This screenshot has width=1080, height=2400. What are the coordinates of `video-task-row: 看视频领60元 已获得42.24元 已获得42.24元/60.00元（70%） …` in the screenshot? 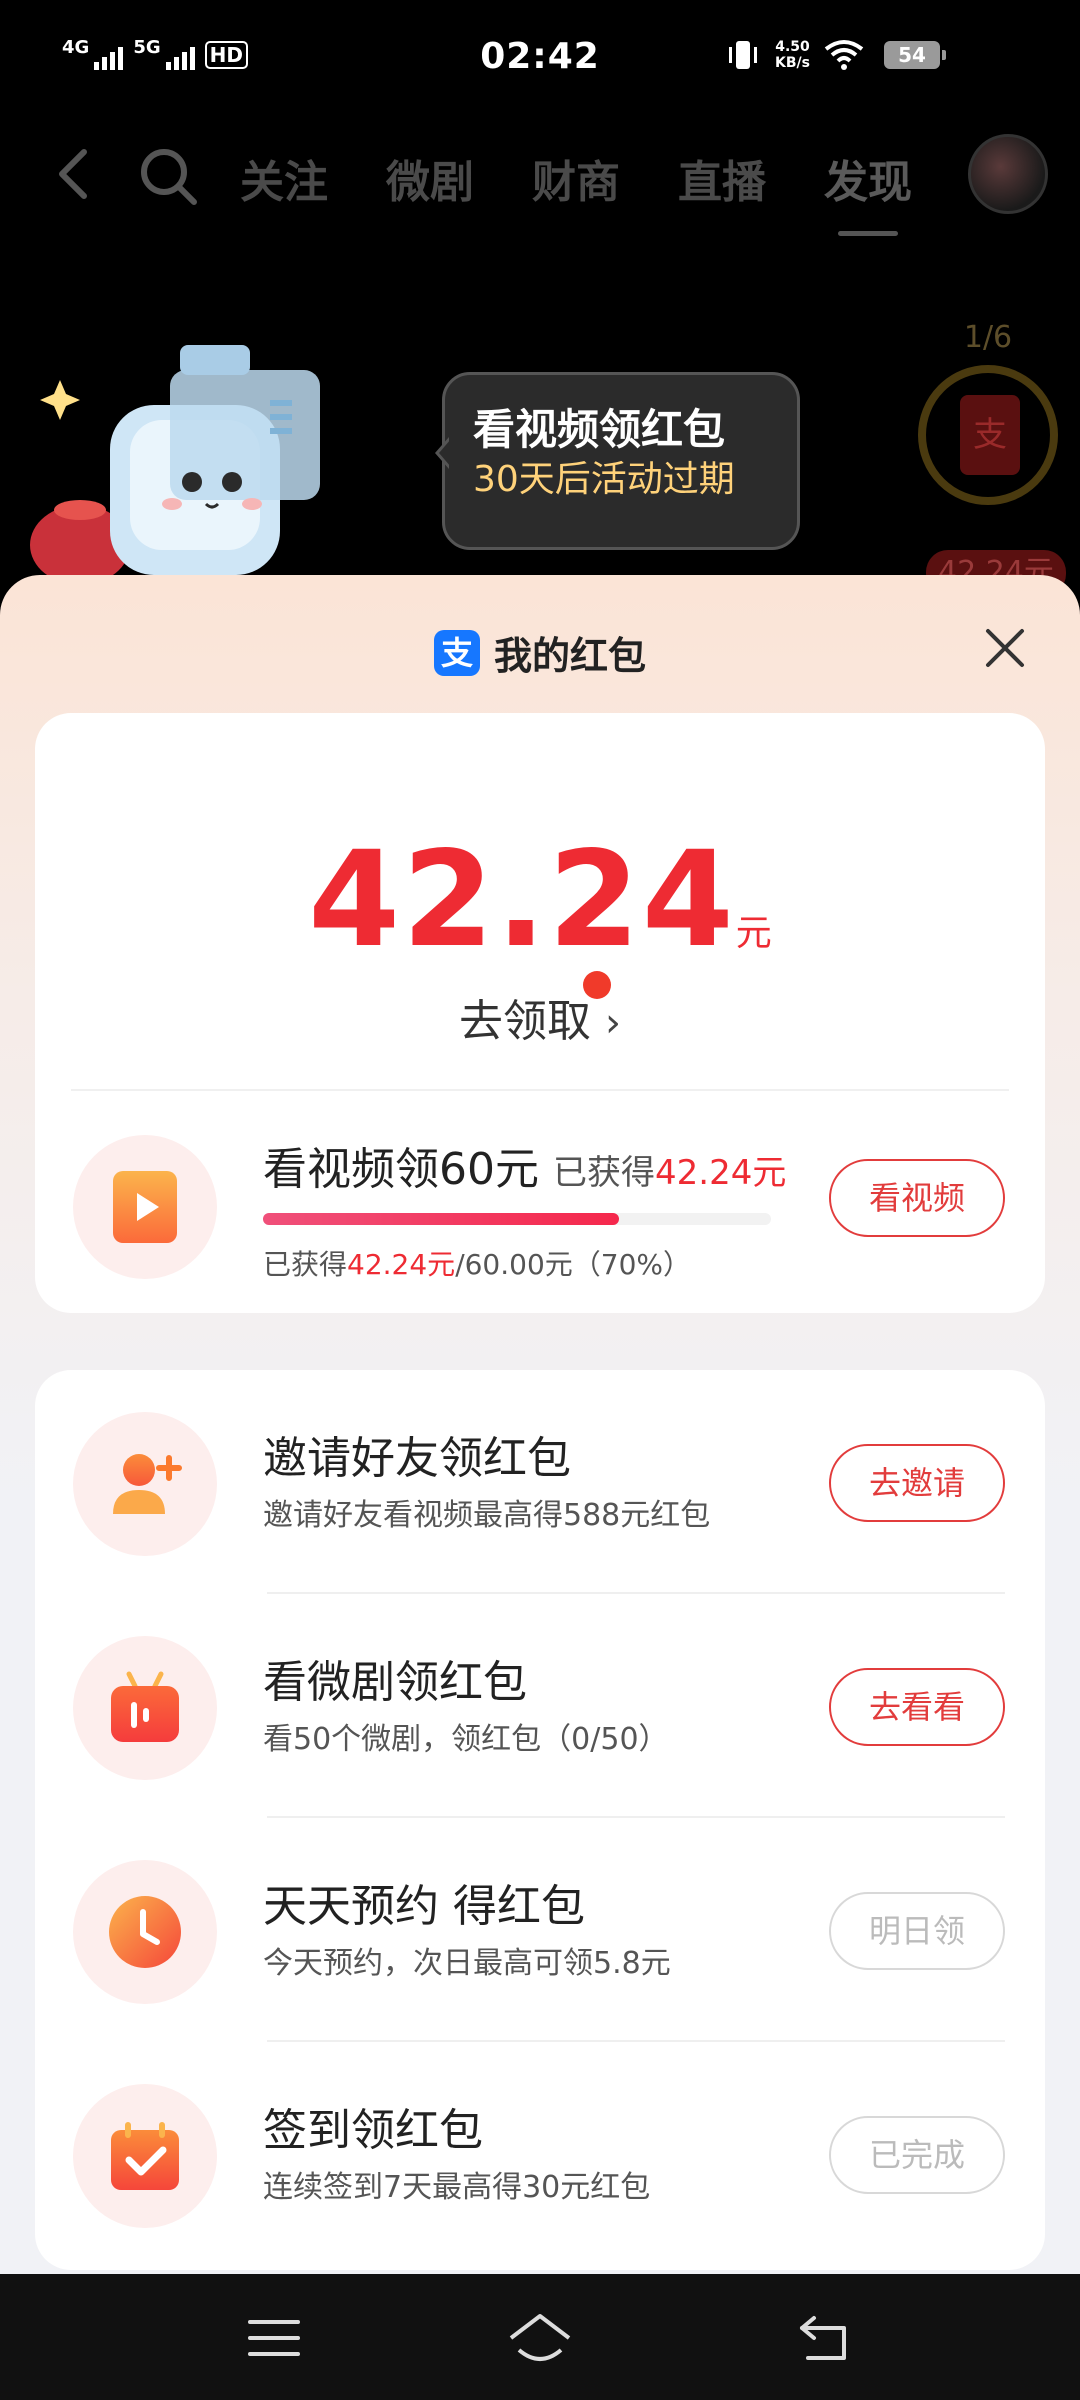 It's located at (540, 1193).